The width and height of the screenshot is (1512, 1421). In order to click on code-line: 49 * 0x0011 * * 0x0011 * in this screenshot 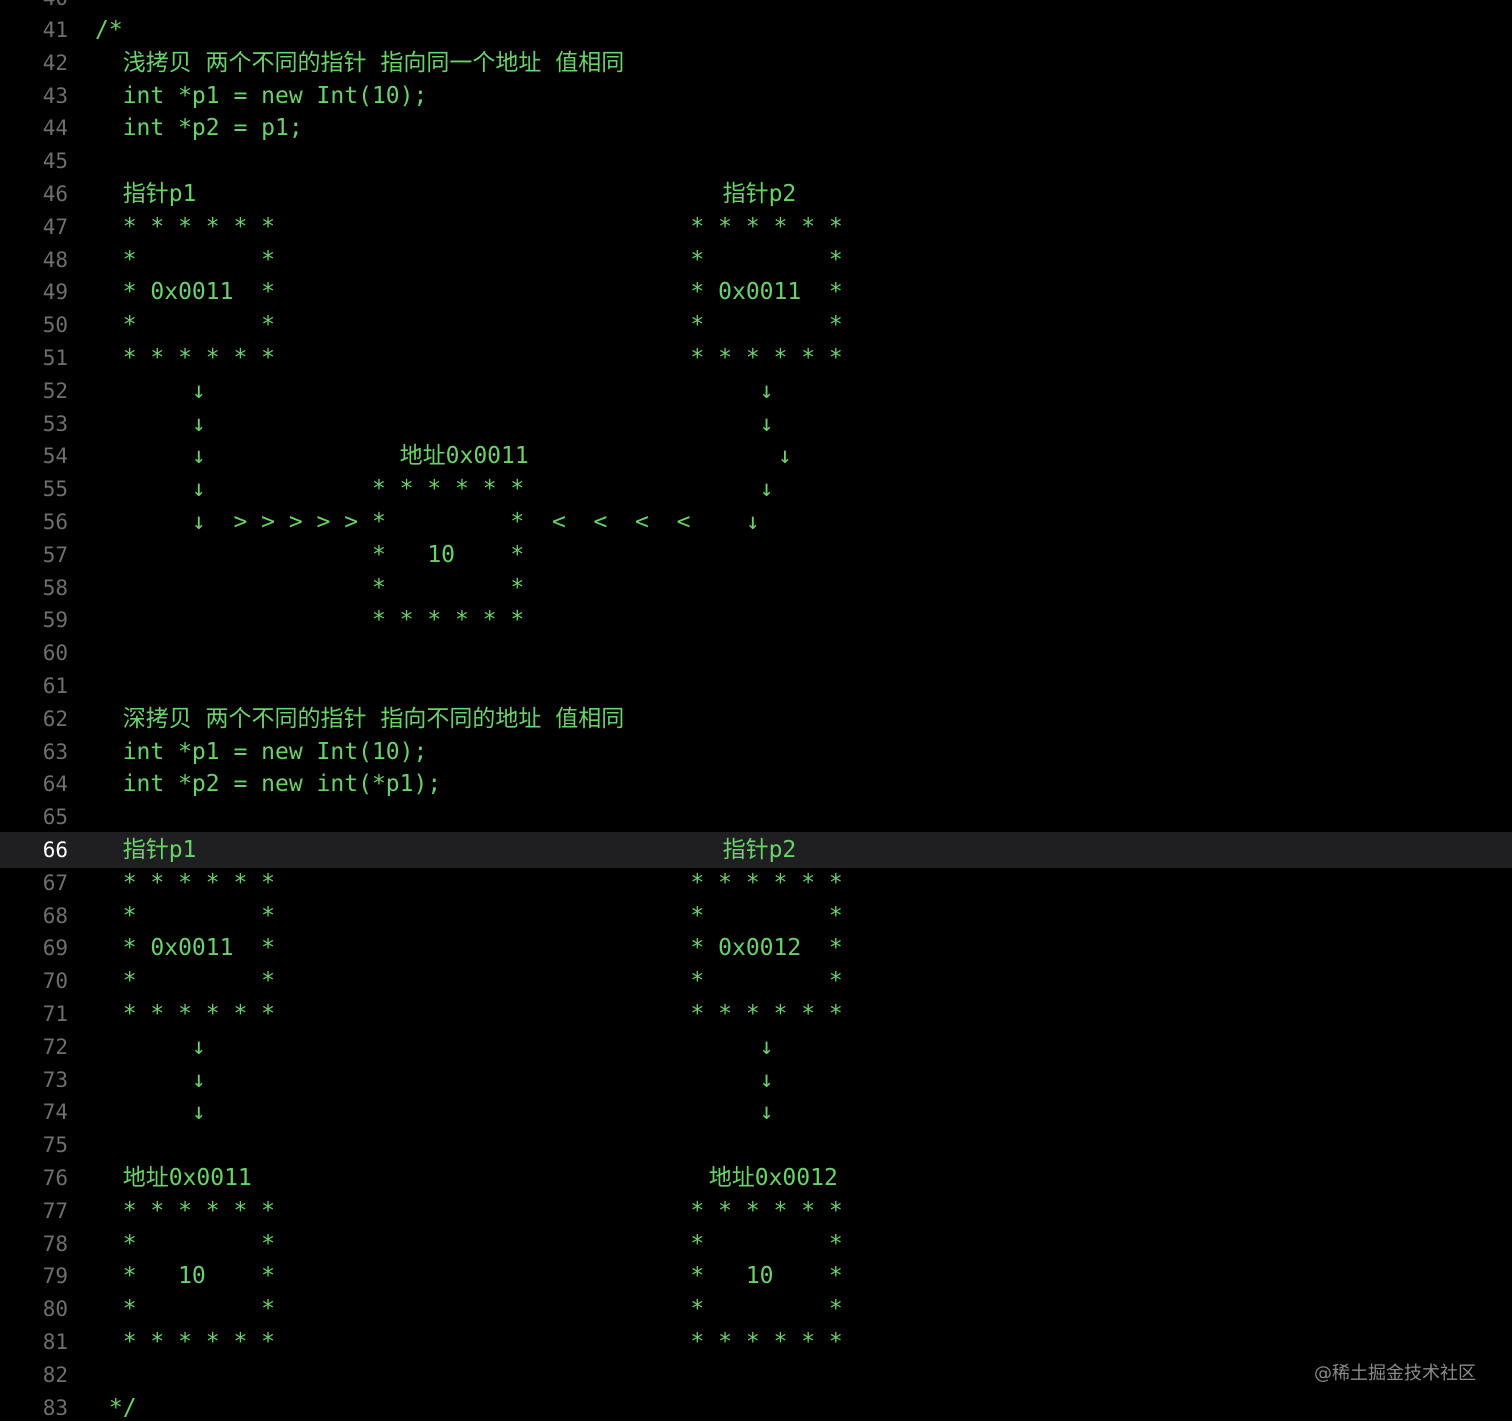, I will do `click(756, 292)`.